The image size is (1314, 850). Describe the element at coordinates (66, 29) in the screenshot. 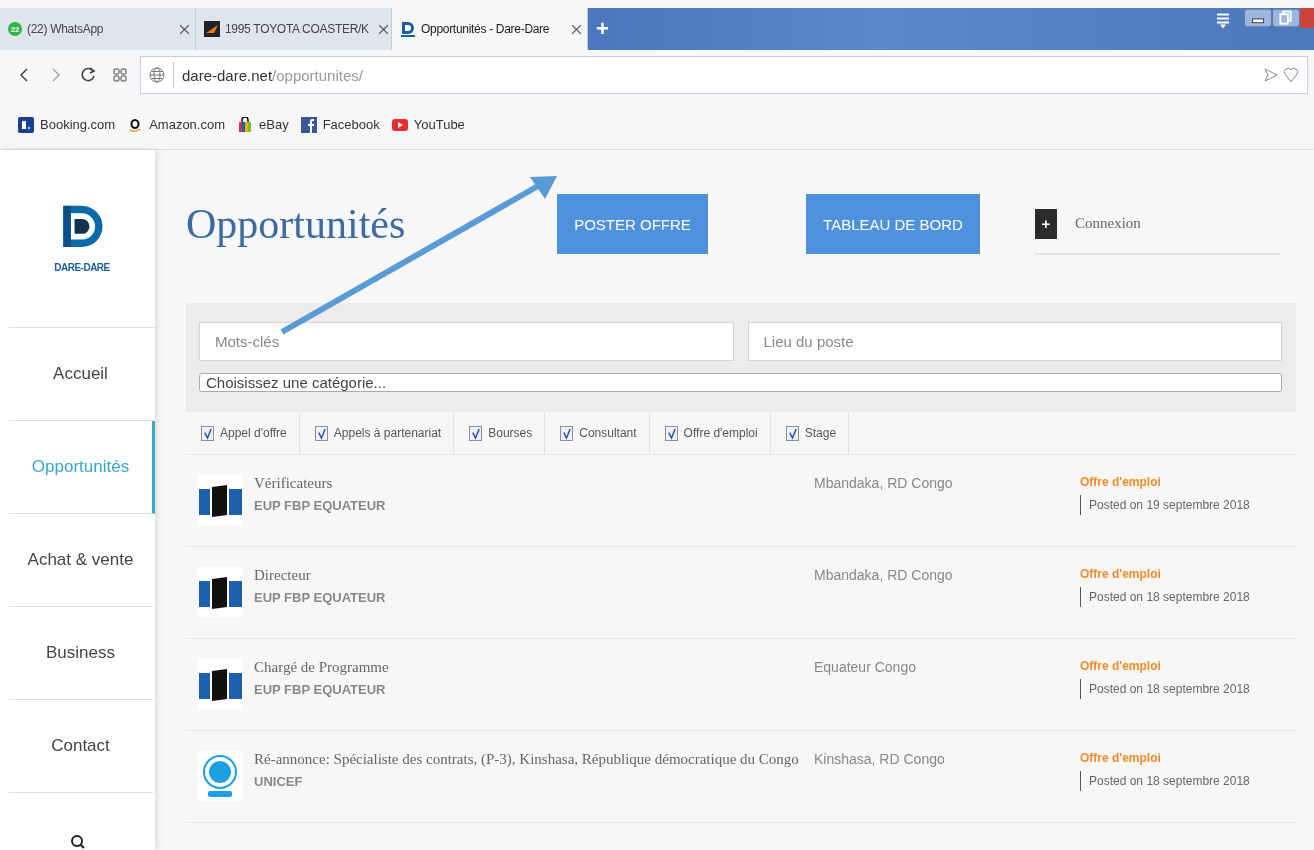

I see `tab-title: (22) WhatsApp` at that location.